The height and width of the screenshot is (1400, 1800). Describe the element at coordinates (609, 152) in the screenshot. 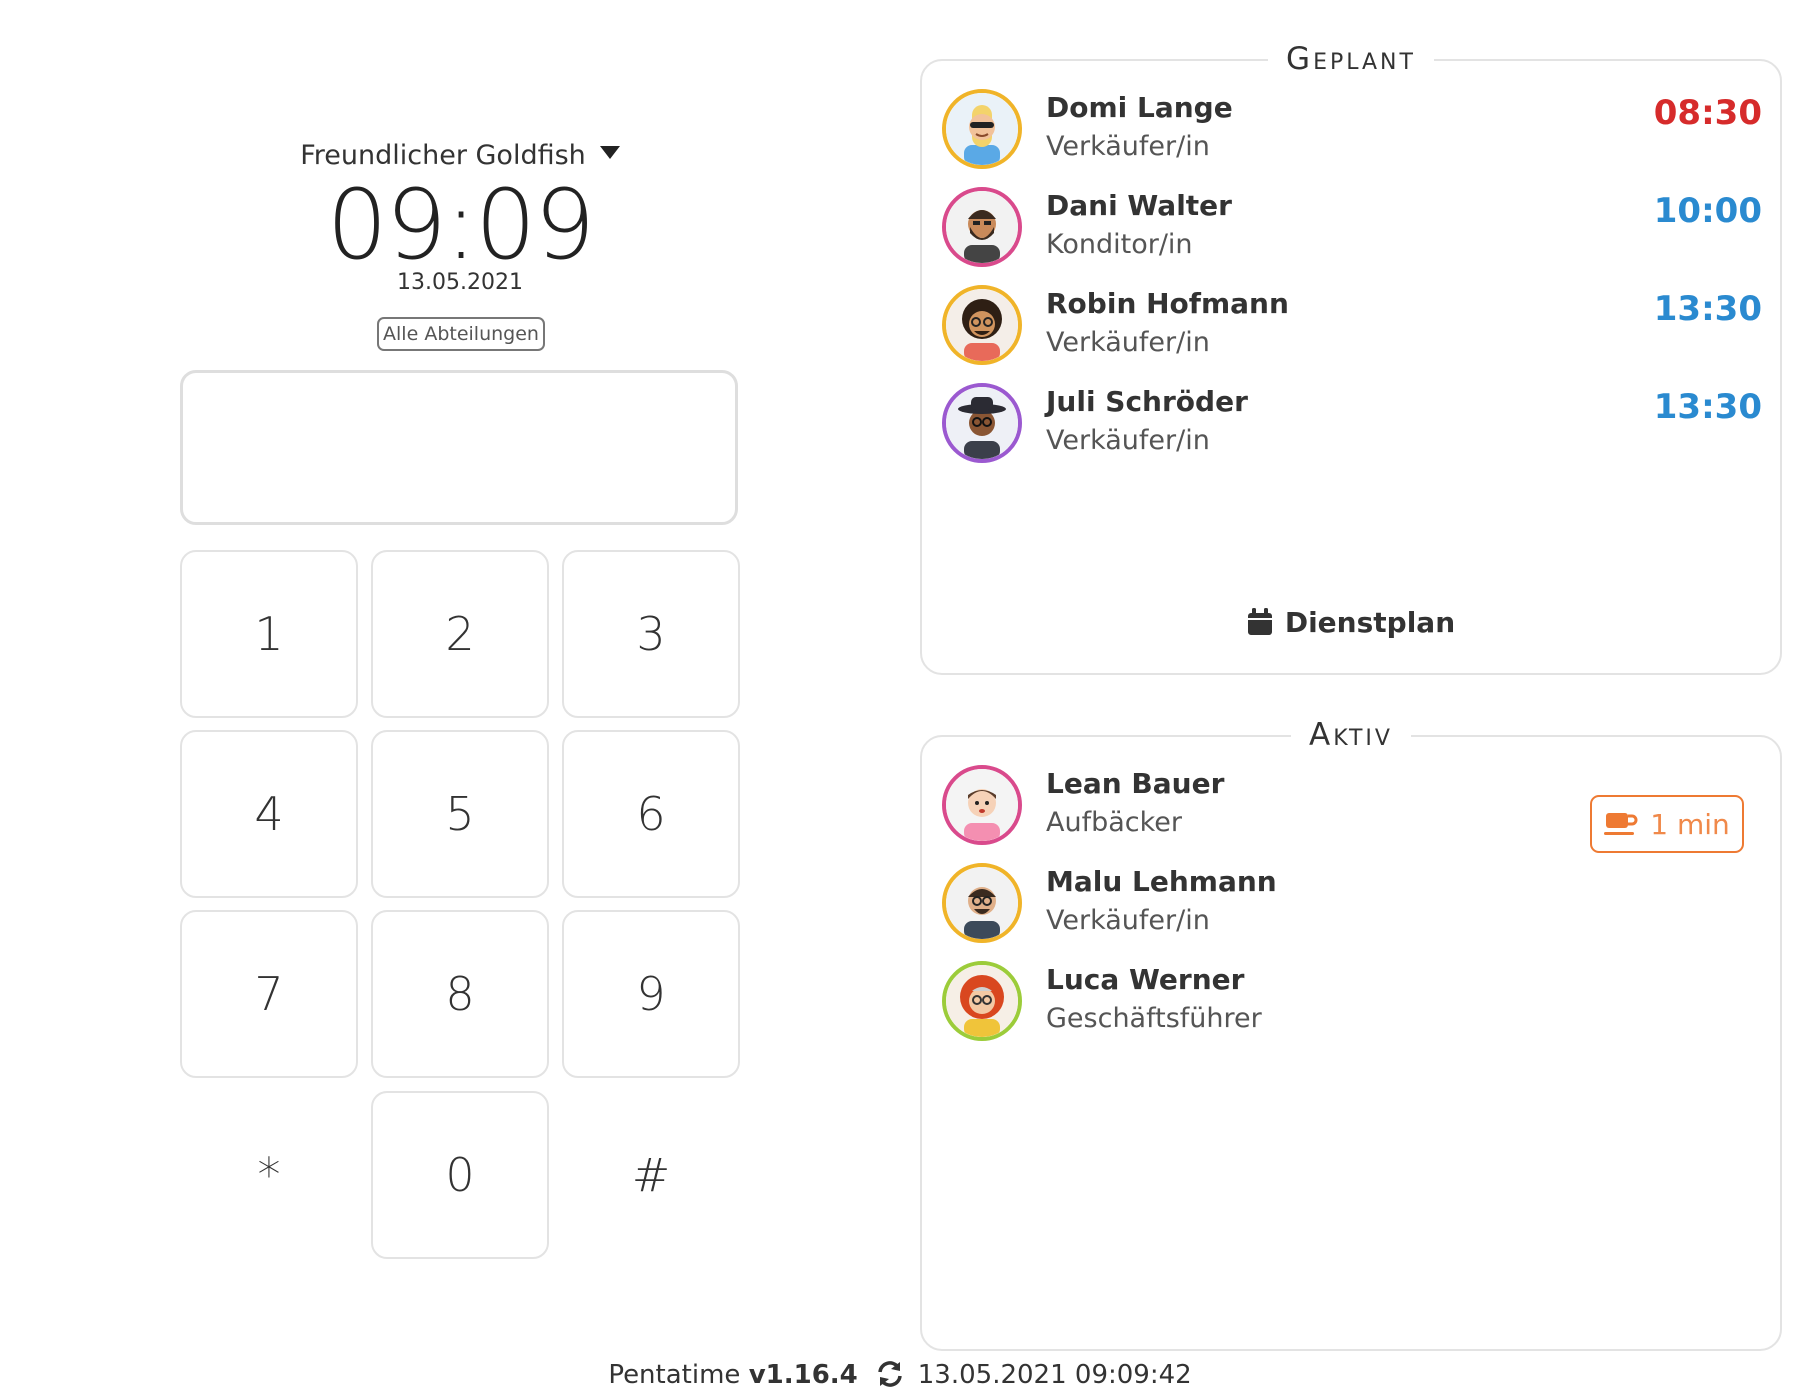

I see `caret-down-icon` at that location.